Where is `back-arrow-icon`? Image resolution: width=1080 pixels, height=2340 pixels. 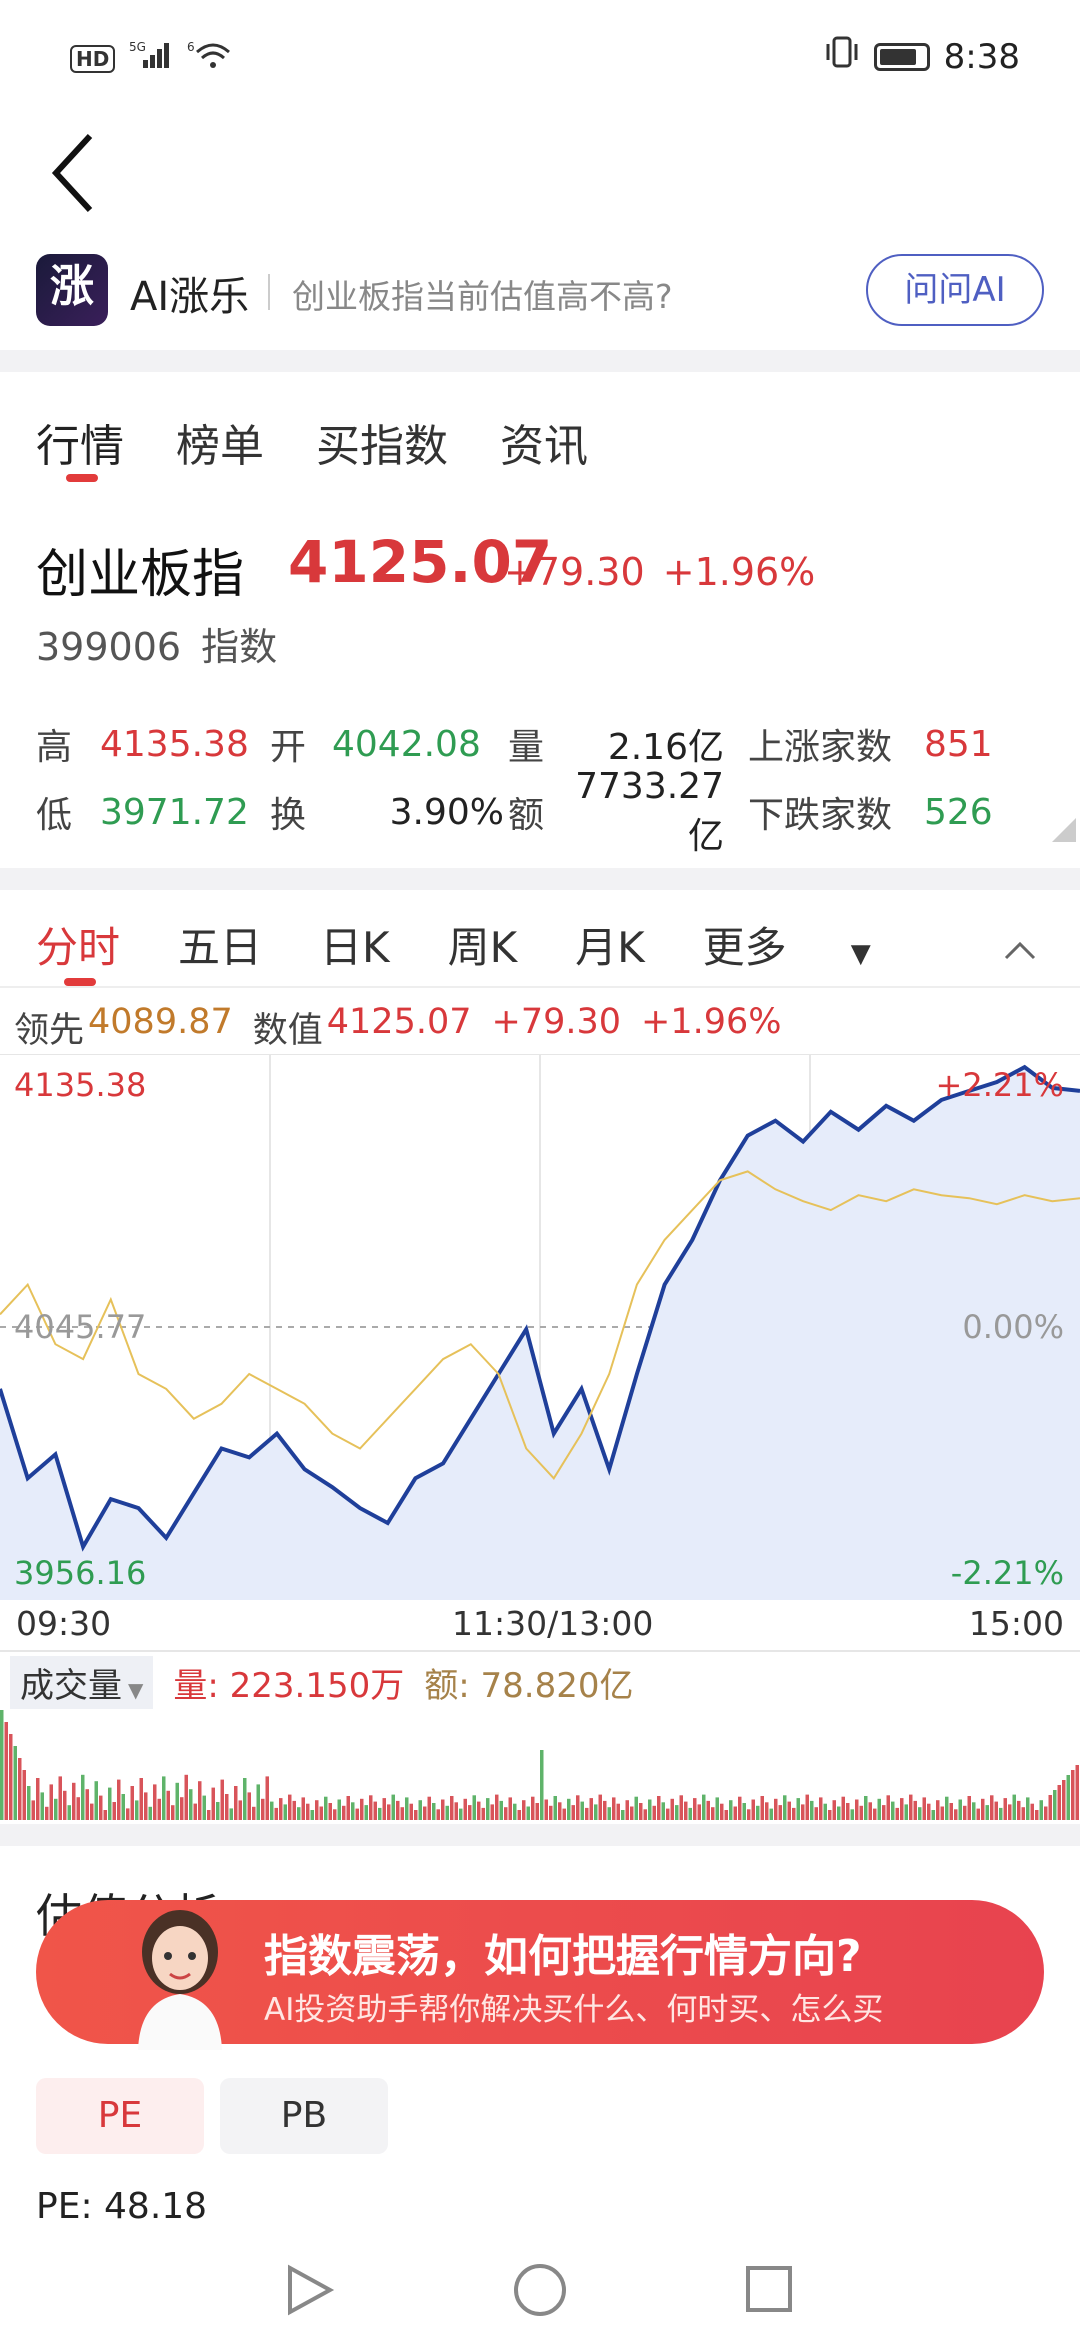 back-arrow-icon is located at coordinates (78, 170).